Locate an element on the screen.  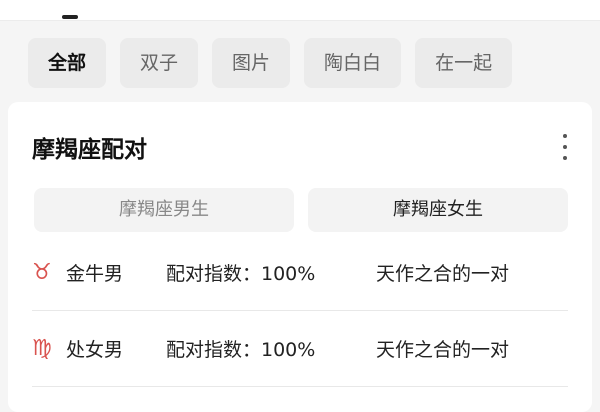
tab-tao-baibai: 陶白白 is located at coordinates (353, 63).